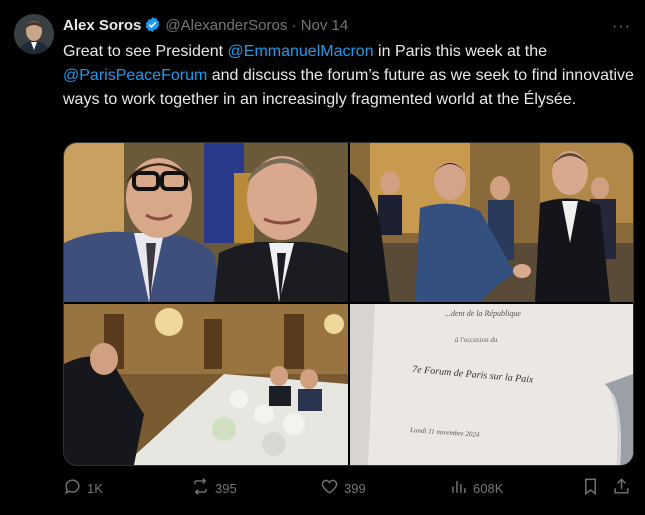  What do you see at coordinates (325, 25) in the screenshot?
I see `tweet-date: Nov 14` at bounding box center [325, 25].